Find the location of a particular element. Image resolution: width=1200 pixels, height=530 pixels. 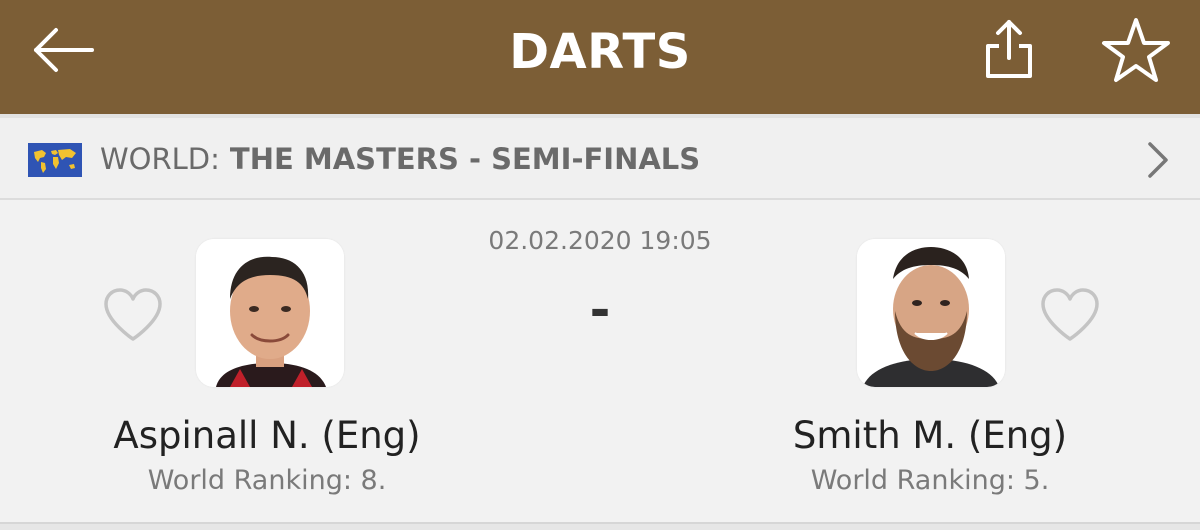

home-player-ranking: World Ranking: 8. is located at coordinates (267, 480).